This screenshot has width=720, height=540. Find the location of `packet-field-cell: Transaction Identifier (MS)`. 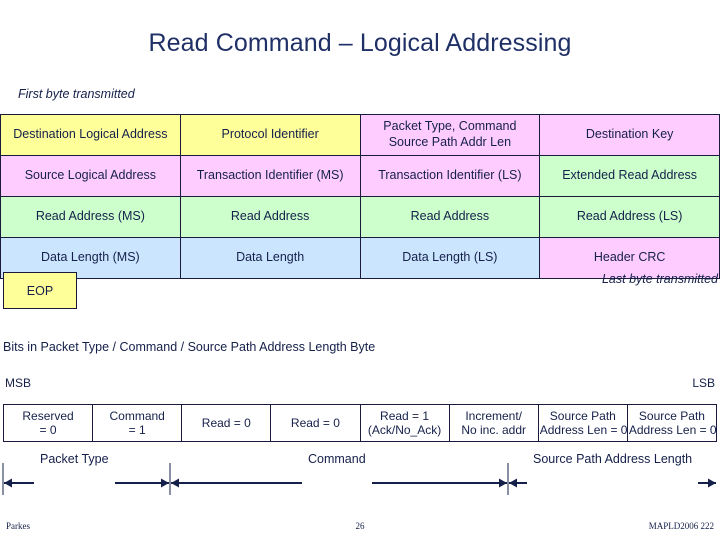

packet-field-cell: Transaction Identifier (MS) is located at coordinates (270, 176).